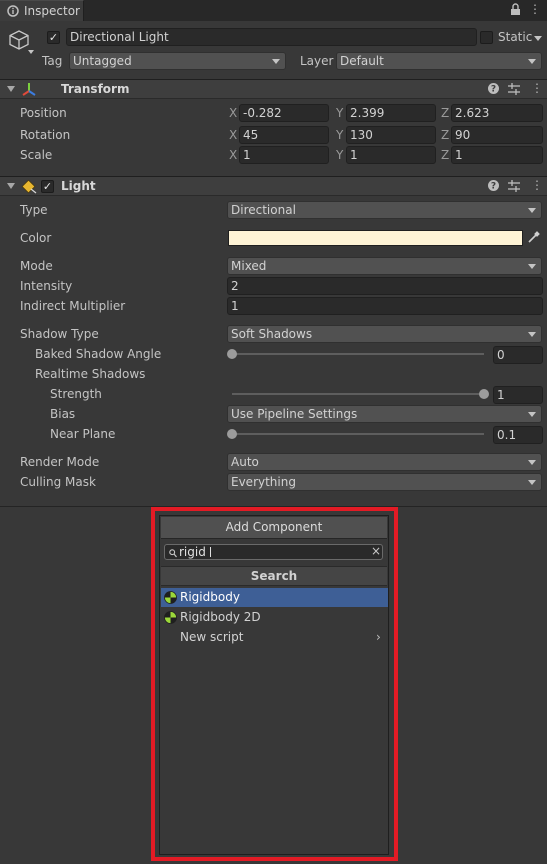 This screenshot has width=547, height=864. What do you see at coordinates (538, 38) in the screenshot?
I see `static-dropdown-caret-icon` at bounding box center [538, 38].